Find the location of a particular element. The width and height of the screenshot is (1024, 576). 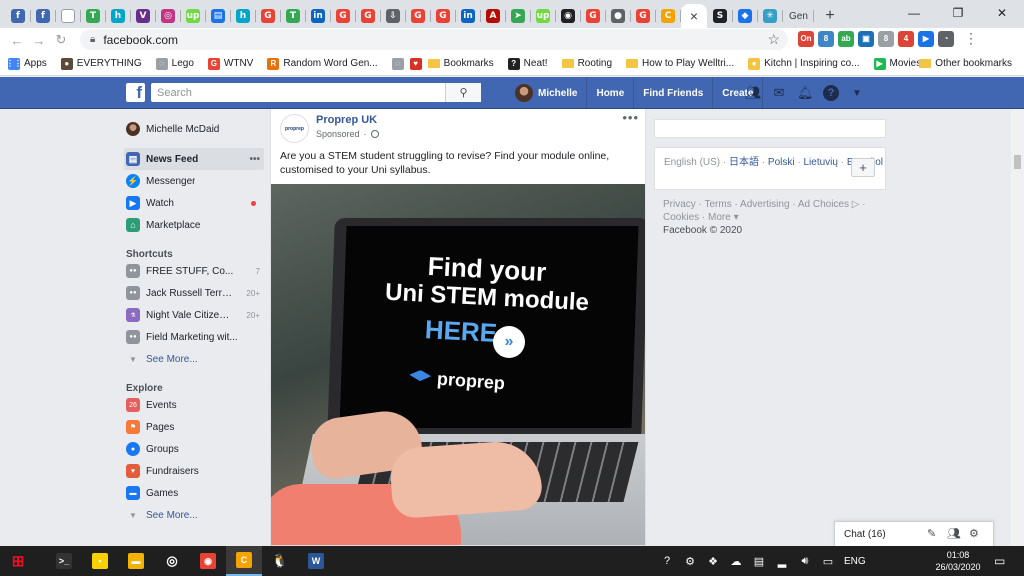

home-link: Home is located at coordinates (611, 93).